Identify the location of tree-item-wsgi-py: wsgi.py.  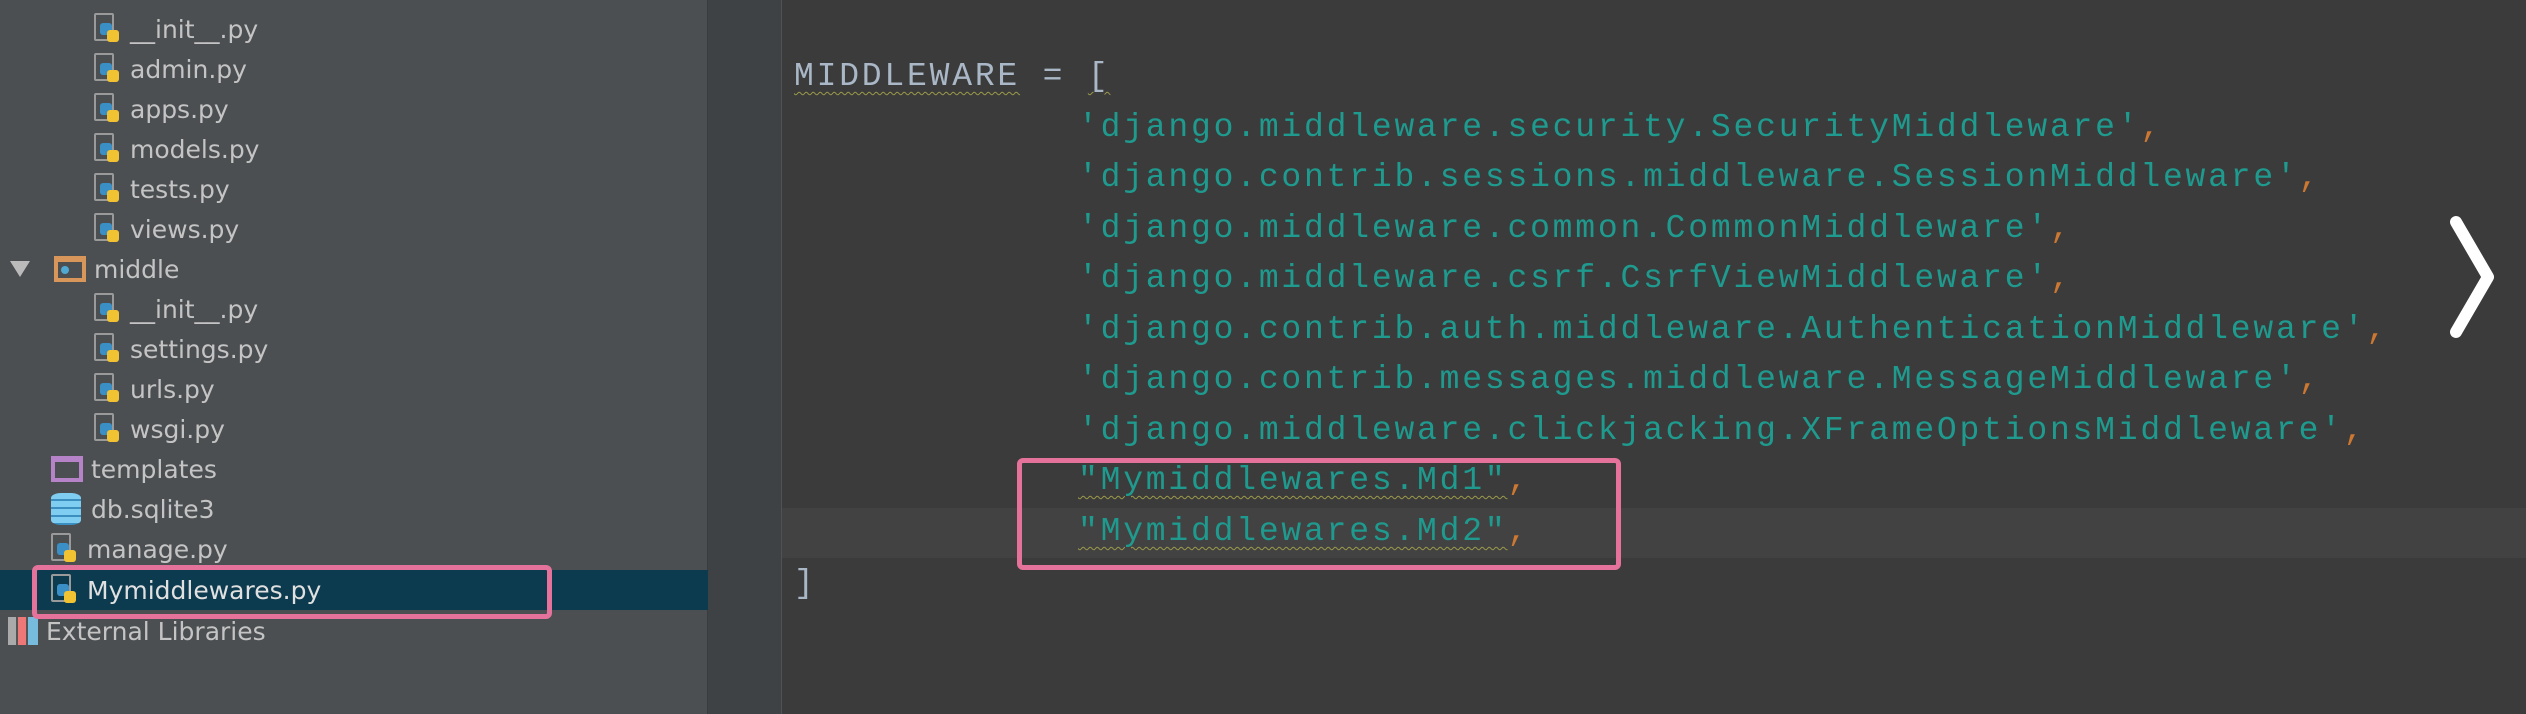
(354, 429).